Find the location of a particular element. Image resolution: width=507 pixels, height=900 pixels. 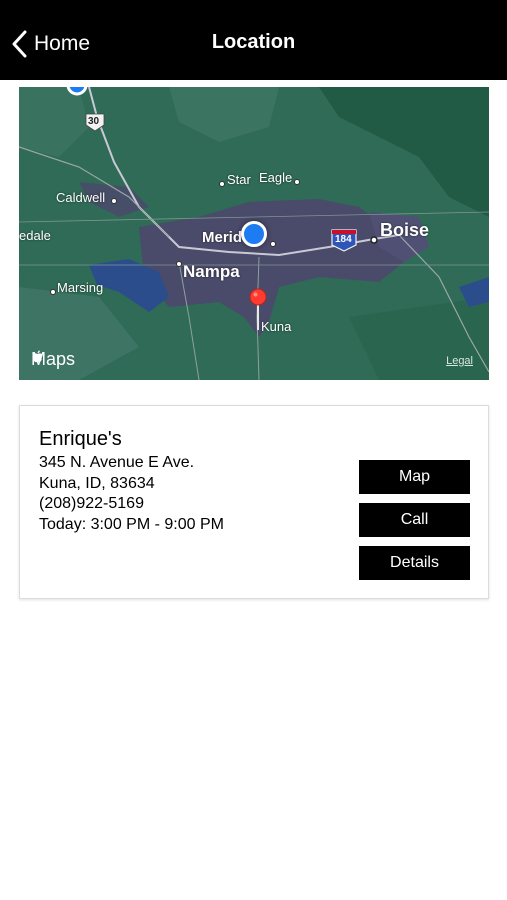

map-pin-icon is located at coordinates (258, 309).